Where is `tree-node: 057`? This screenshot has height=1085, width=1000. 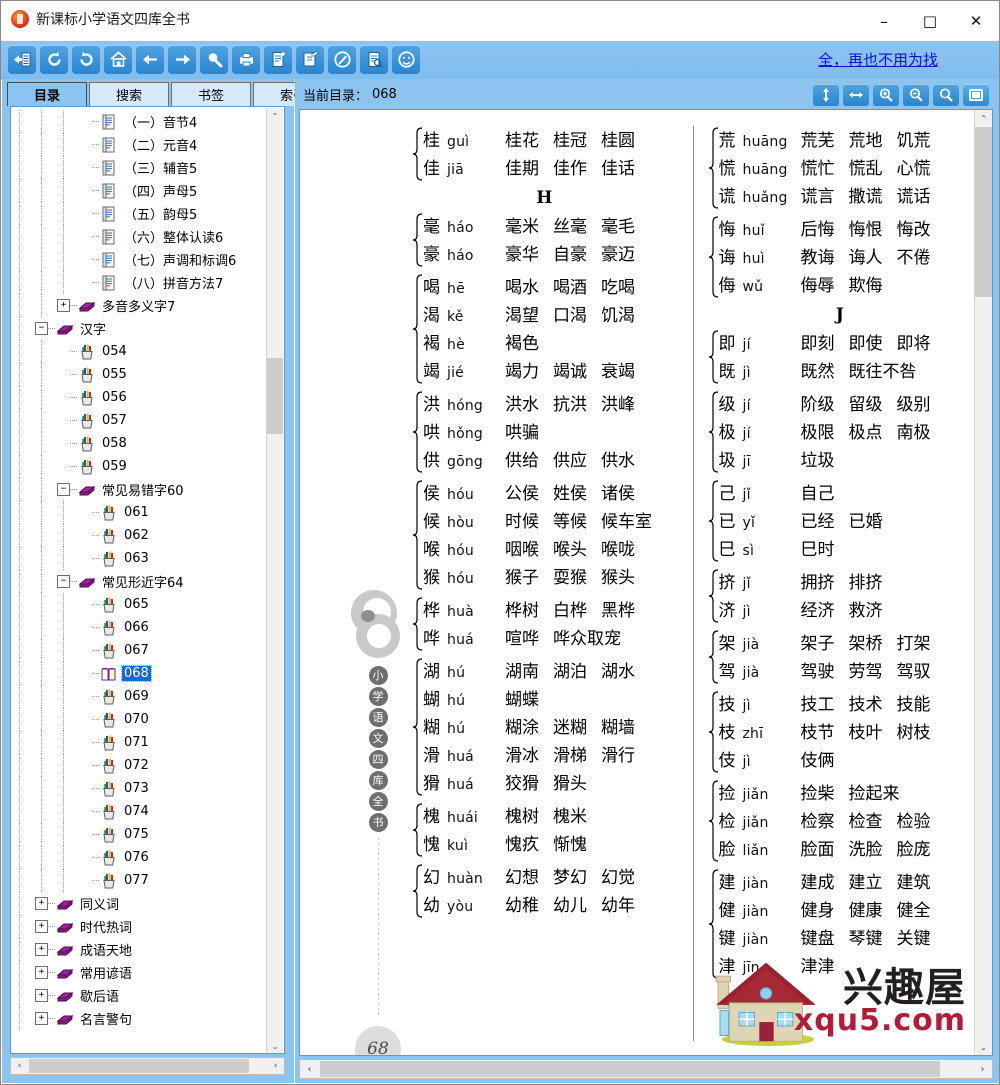 tree-node: 057 is located at coordinates (140, 420).